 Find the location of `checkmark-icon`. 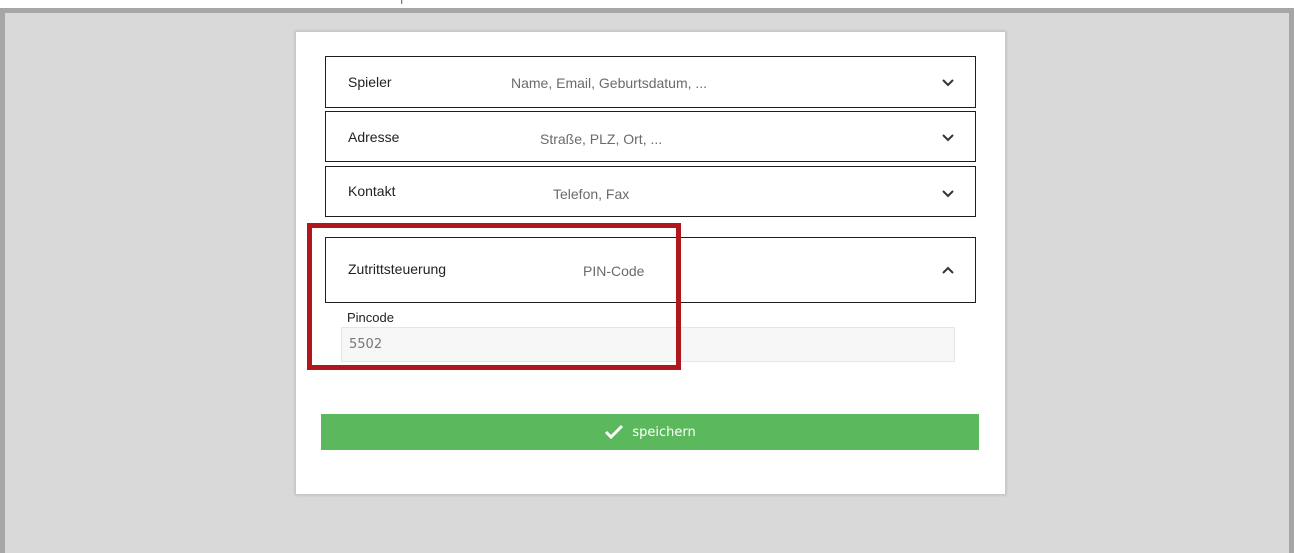

checkmark-icon is located at coordinates (614, 432).